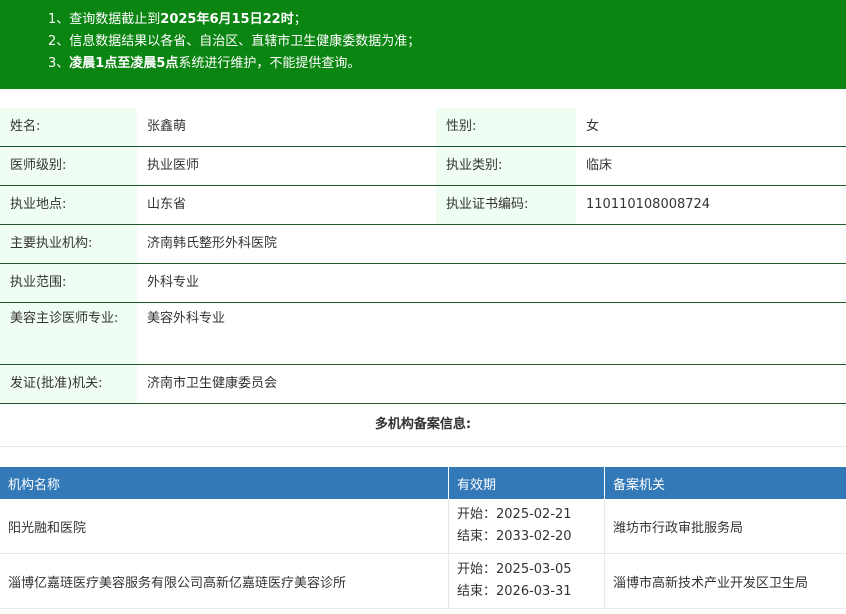  Describe the element at coordinates (514, 536) in the screenshot. I see `end-date: 结束：2033-02-20` at that location.